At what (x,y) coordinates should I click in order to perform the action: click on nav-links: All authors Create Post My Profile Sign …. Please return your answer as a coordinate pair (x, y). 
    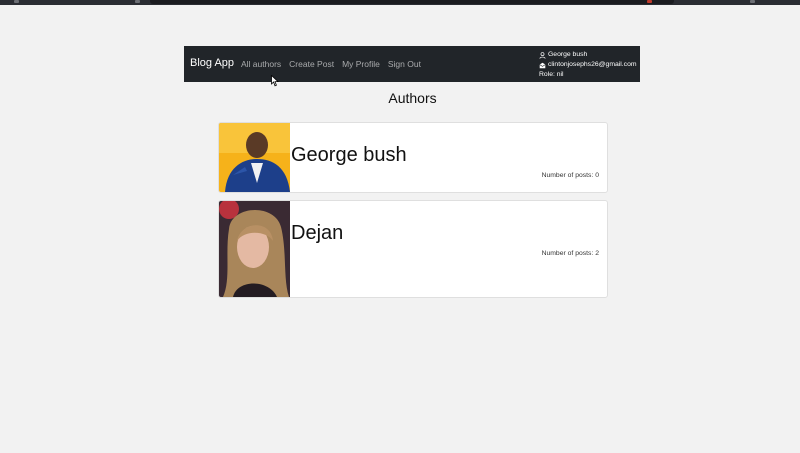
    Looking at the image, I should click on (331, 64).